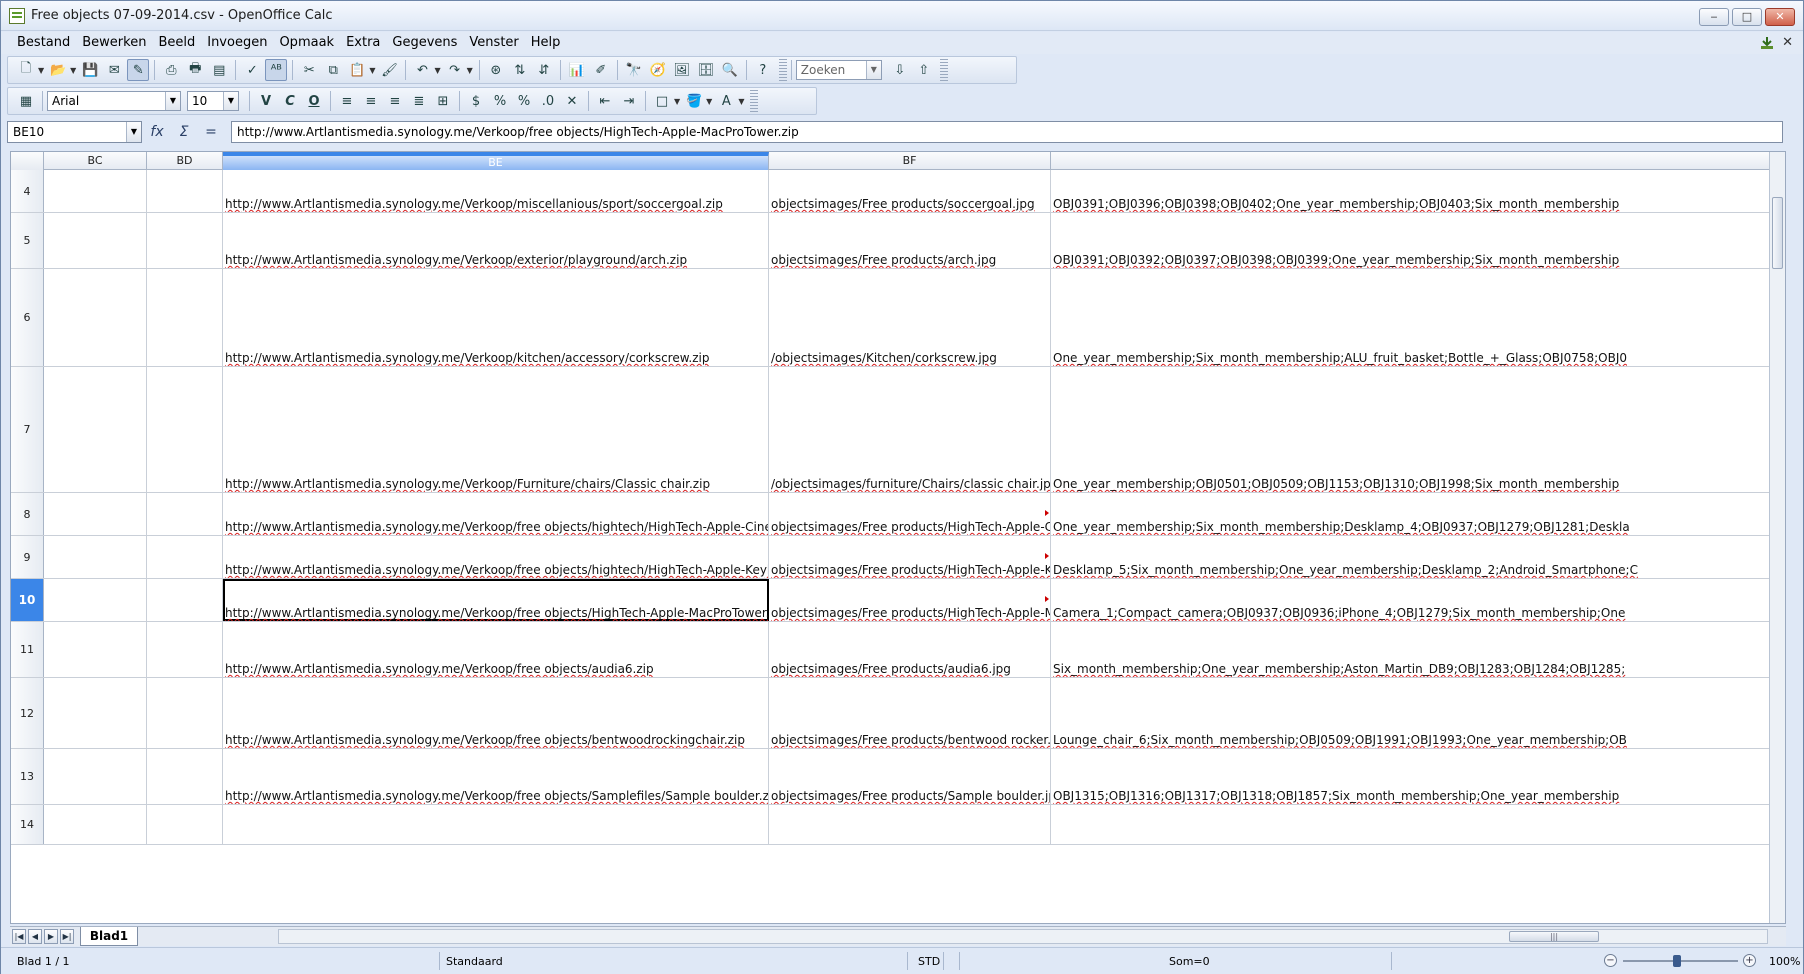  Describe the element at coordinates (910, 161) in the screenshot. I see `column-header-bf: BF` at that location.